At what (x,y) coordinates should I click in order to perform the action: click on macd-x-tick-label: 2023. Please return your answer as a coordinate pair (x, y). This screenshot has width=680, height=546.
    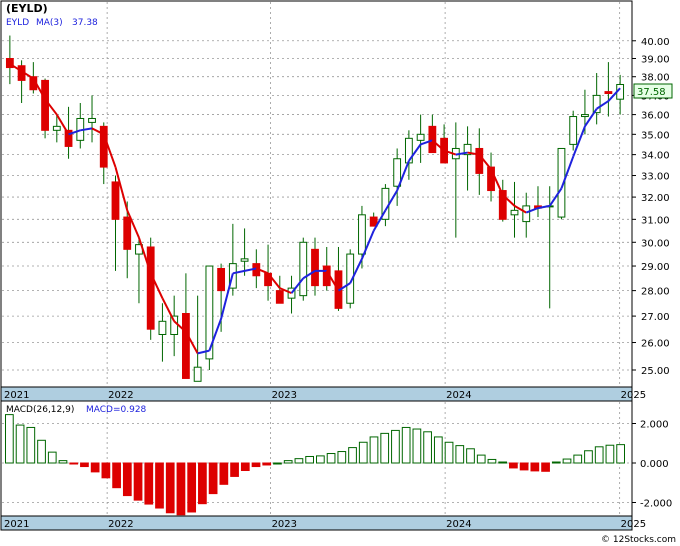
    Looking at the image, I should click on (284, 524).